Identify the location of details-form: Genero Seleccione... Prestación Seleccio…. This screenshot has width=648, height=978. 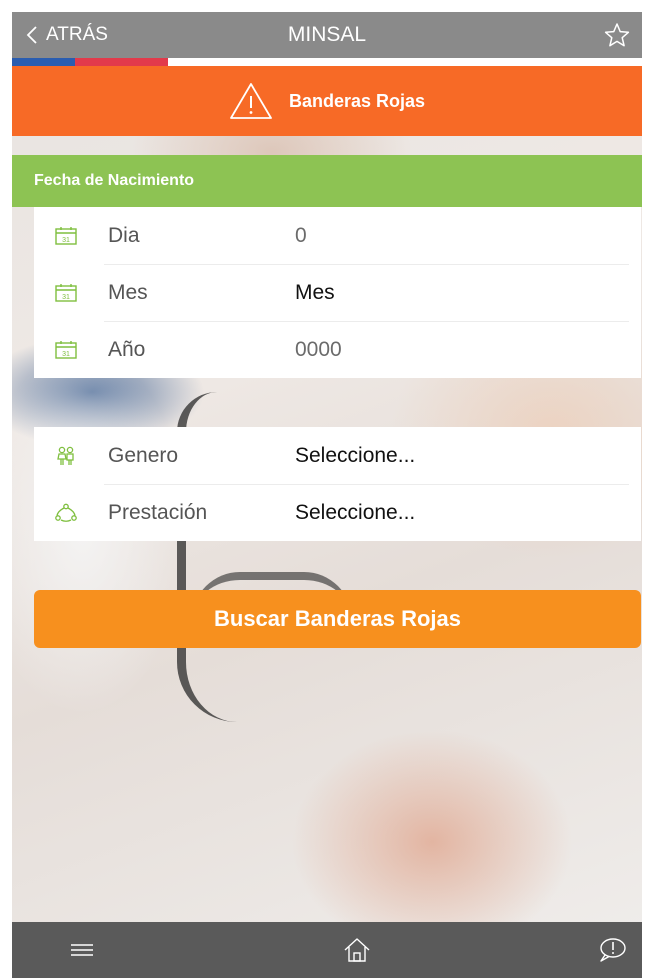
(337, 484).